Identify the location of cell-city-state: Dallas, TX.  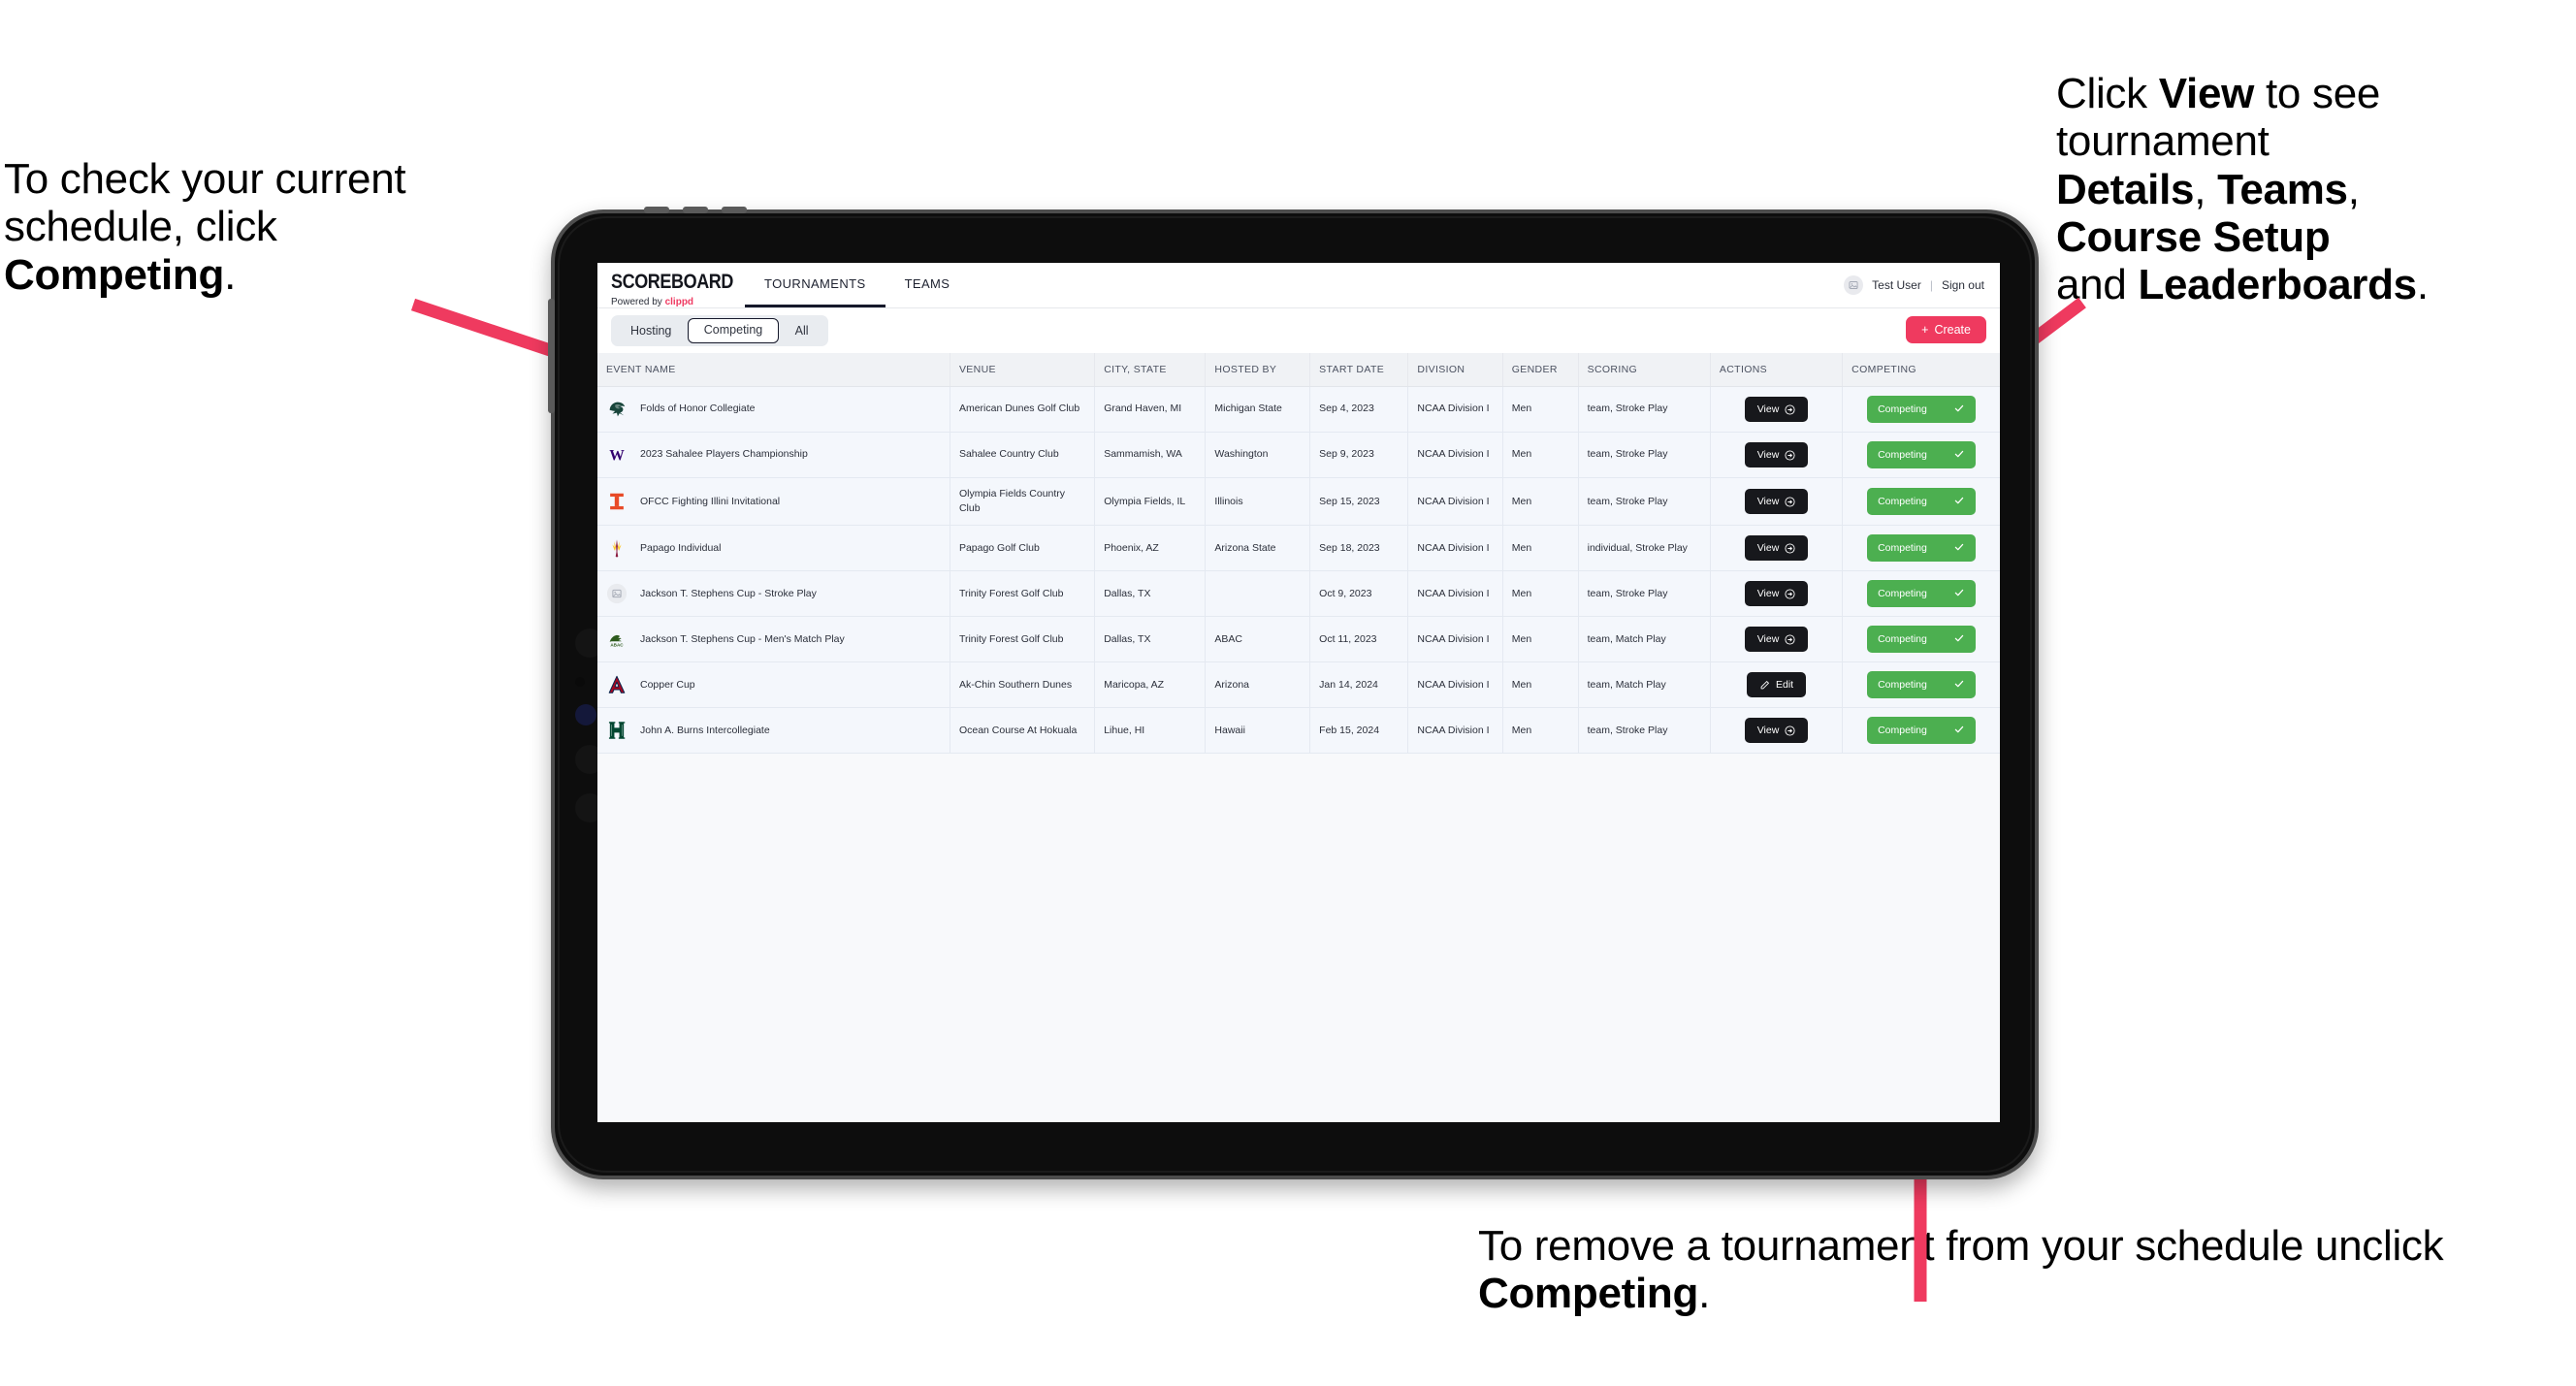
(1150, 639).